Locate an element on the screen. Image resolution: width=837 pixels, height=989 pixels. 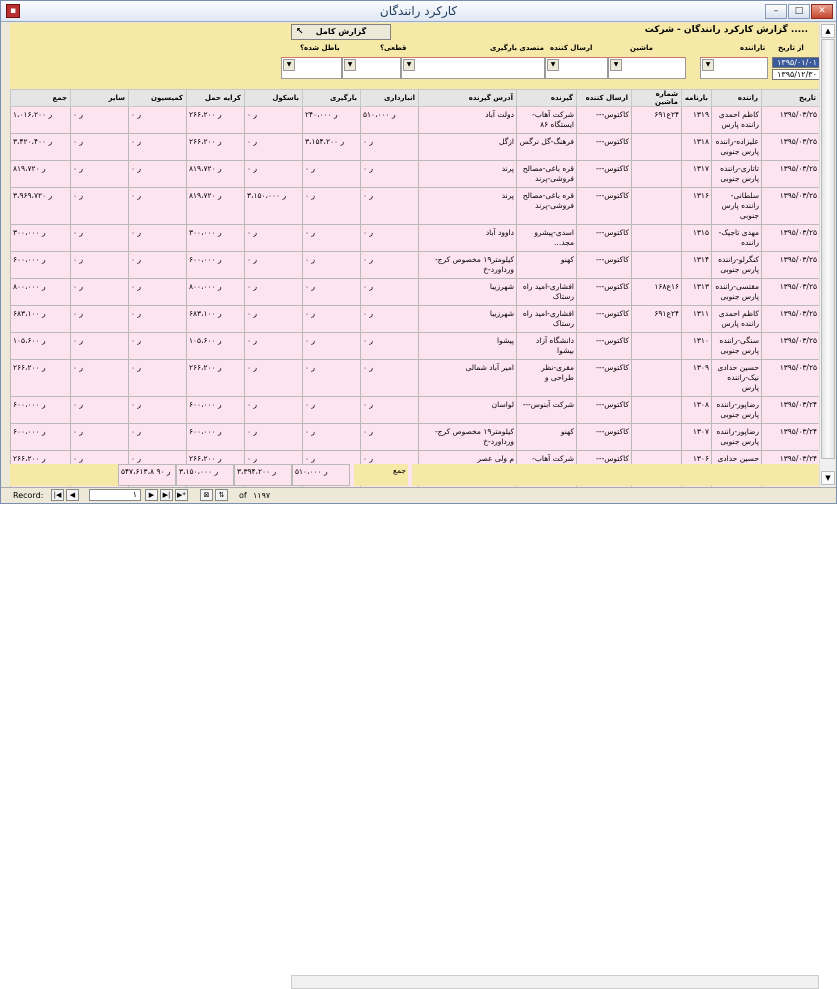
column-header: شماره ماشین is located at coordinates (656, 98).